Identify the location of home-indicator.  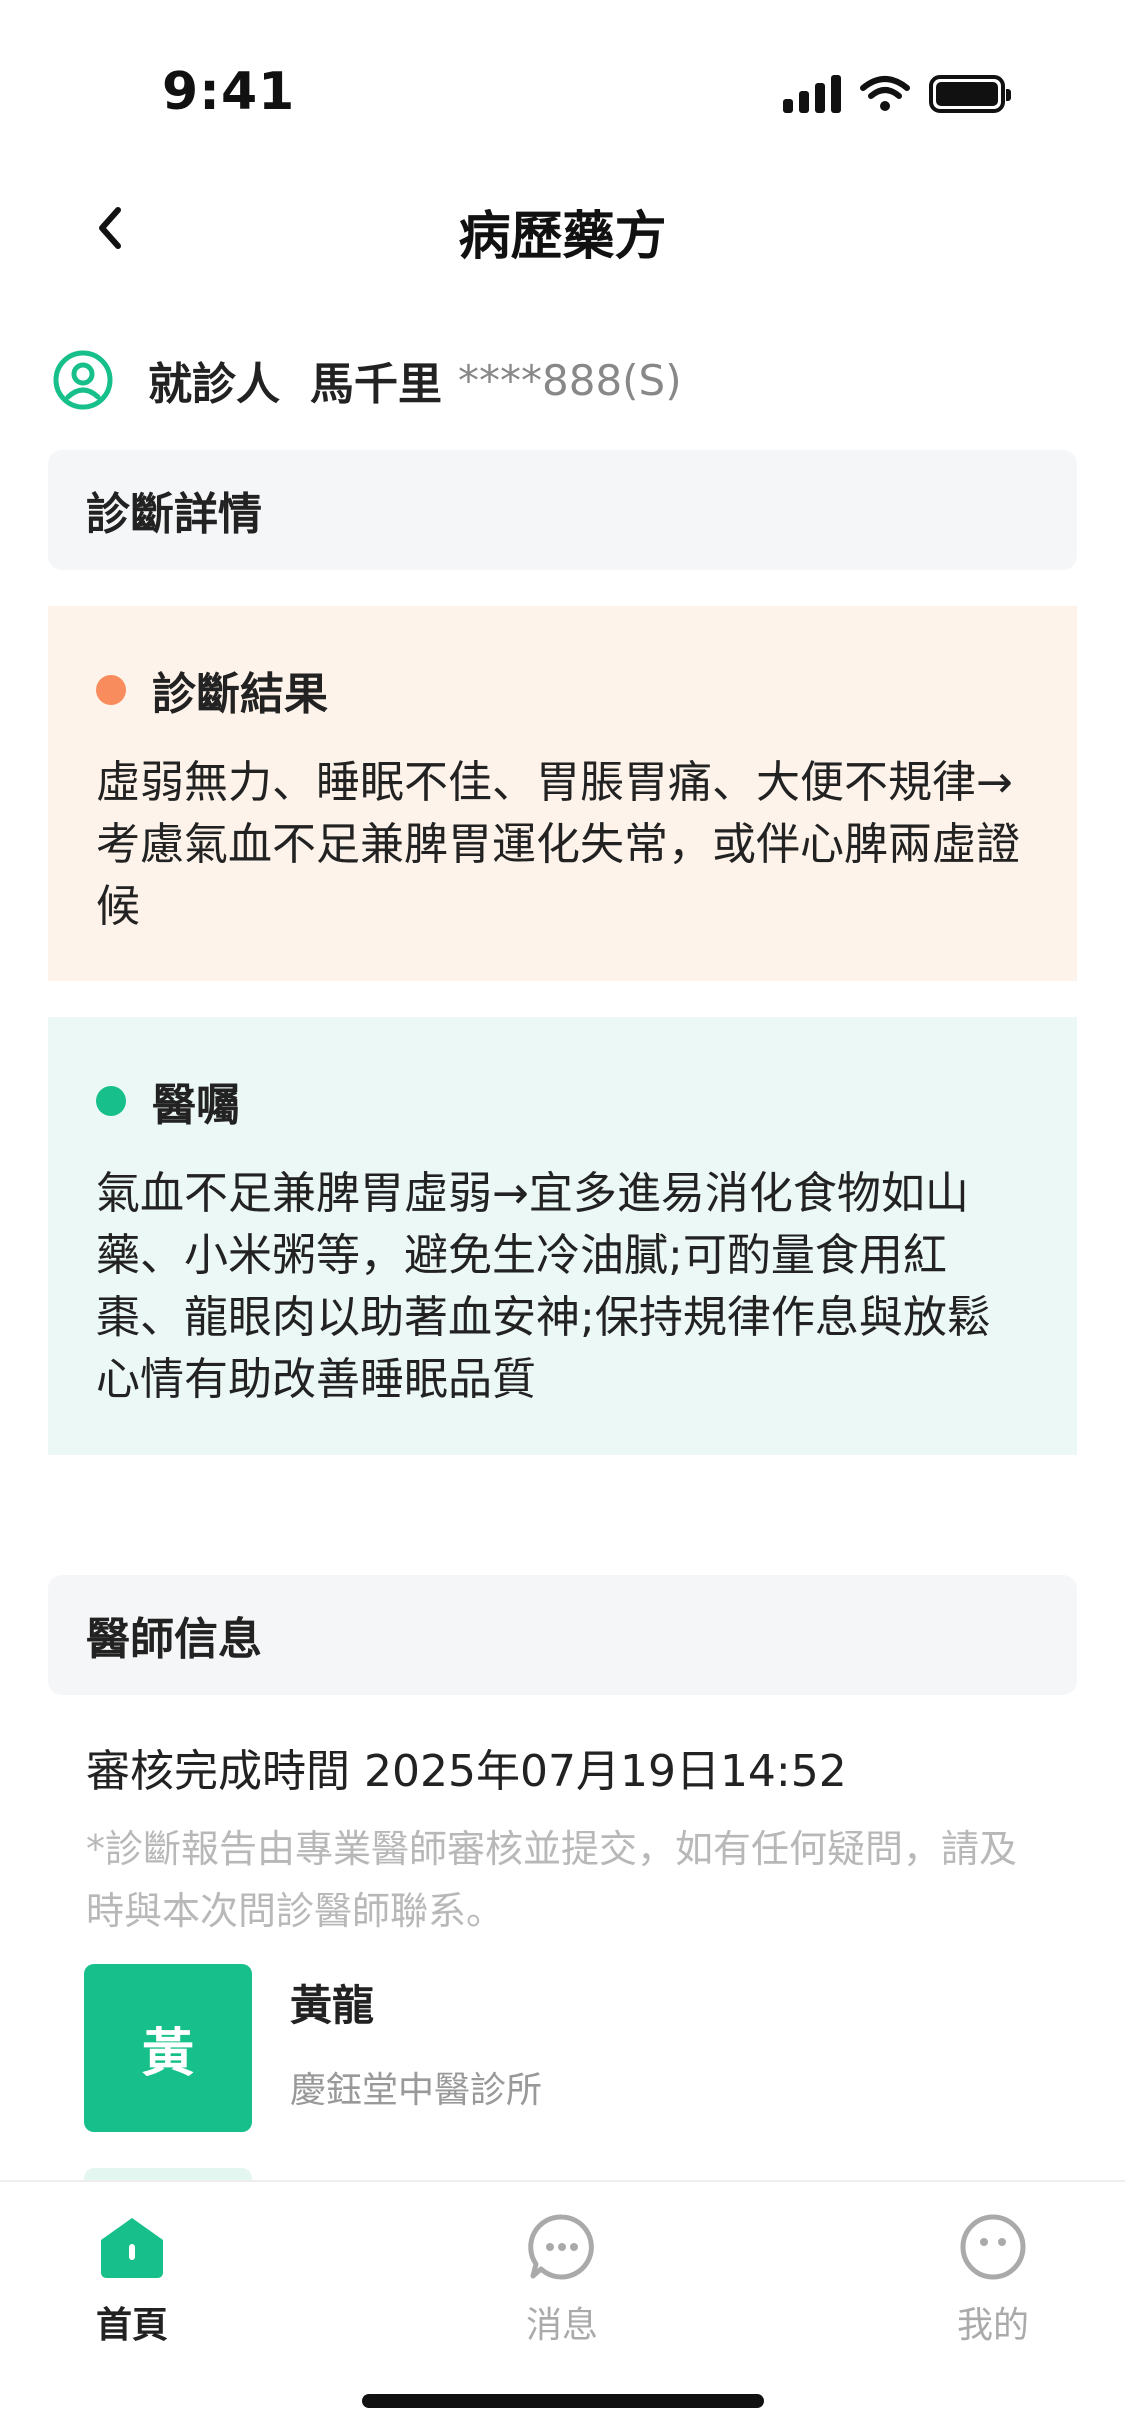
(563, 2401).